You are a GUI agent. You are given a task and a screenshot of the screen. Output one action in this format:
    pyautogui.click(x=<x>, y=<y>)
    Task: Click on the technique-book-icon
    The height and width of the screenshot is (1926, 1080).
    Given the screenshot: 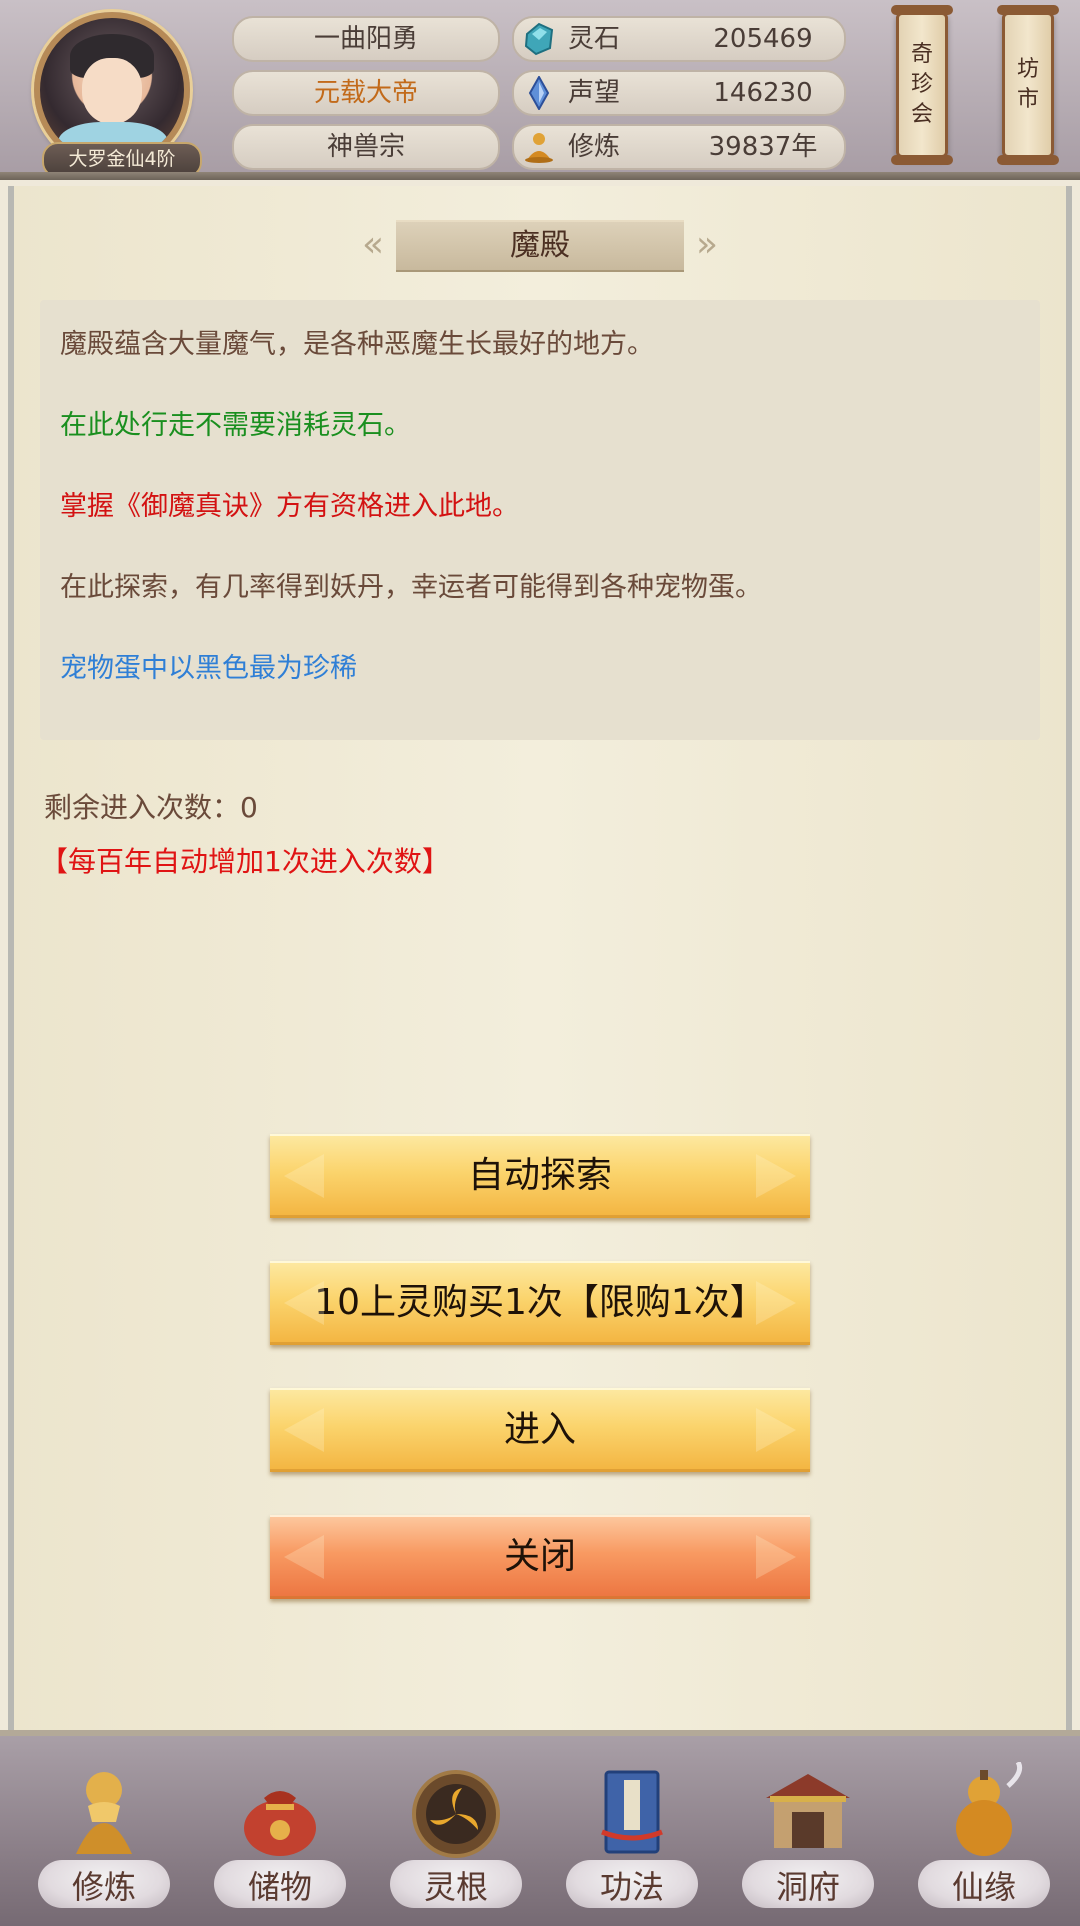 What is the action you would take?
    pyautogui.click(x=632, y=1812)
    